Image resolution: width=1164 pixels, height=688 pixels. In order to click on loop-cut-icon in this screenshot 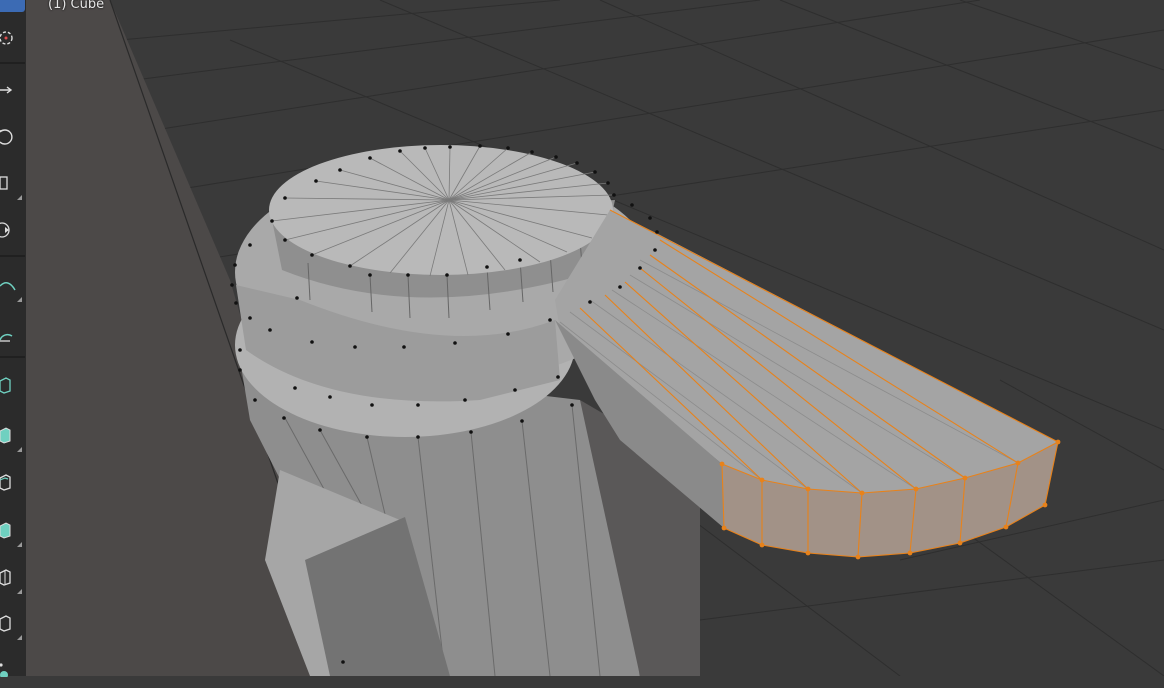, I will do `click(5, 577)`.